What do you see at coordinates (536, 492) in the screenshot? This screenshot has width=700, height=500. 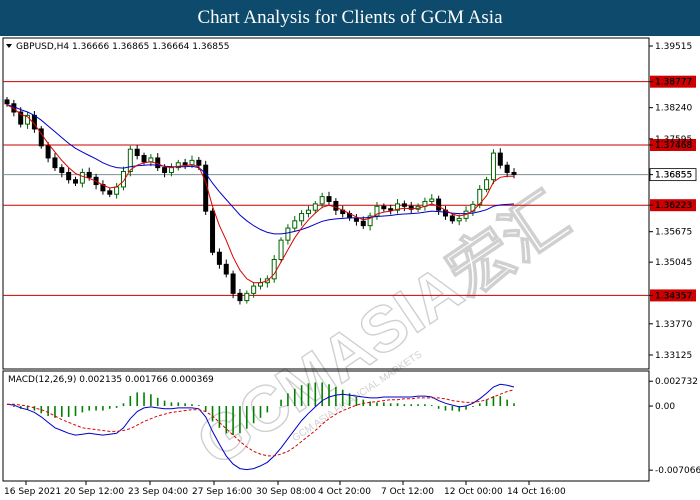 I see `time-tick-label: 14 Oct 16:00` at bounding box center [536, 492].